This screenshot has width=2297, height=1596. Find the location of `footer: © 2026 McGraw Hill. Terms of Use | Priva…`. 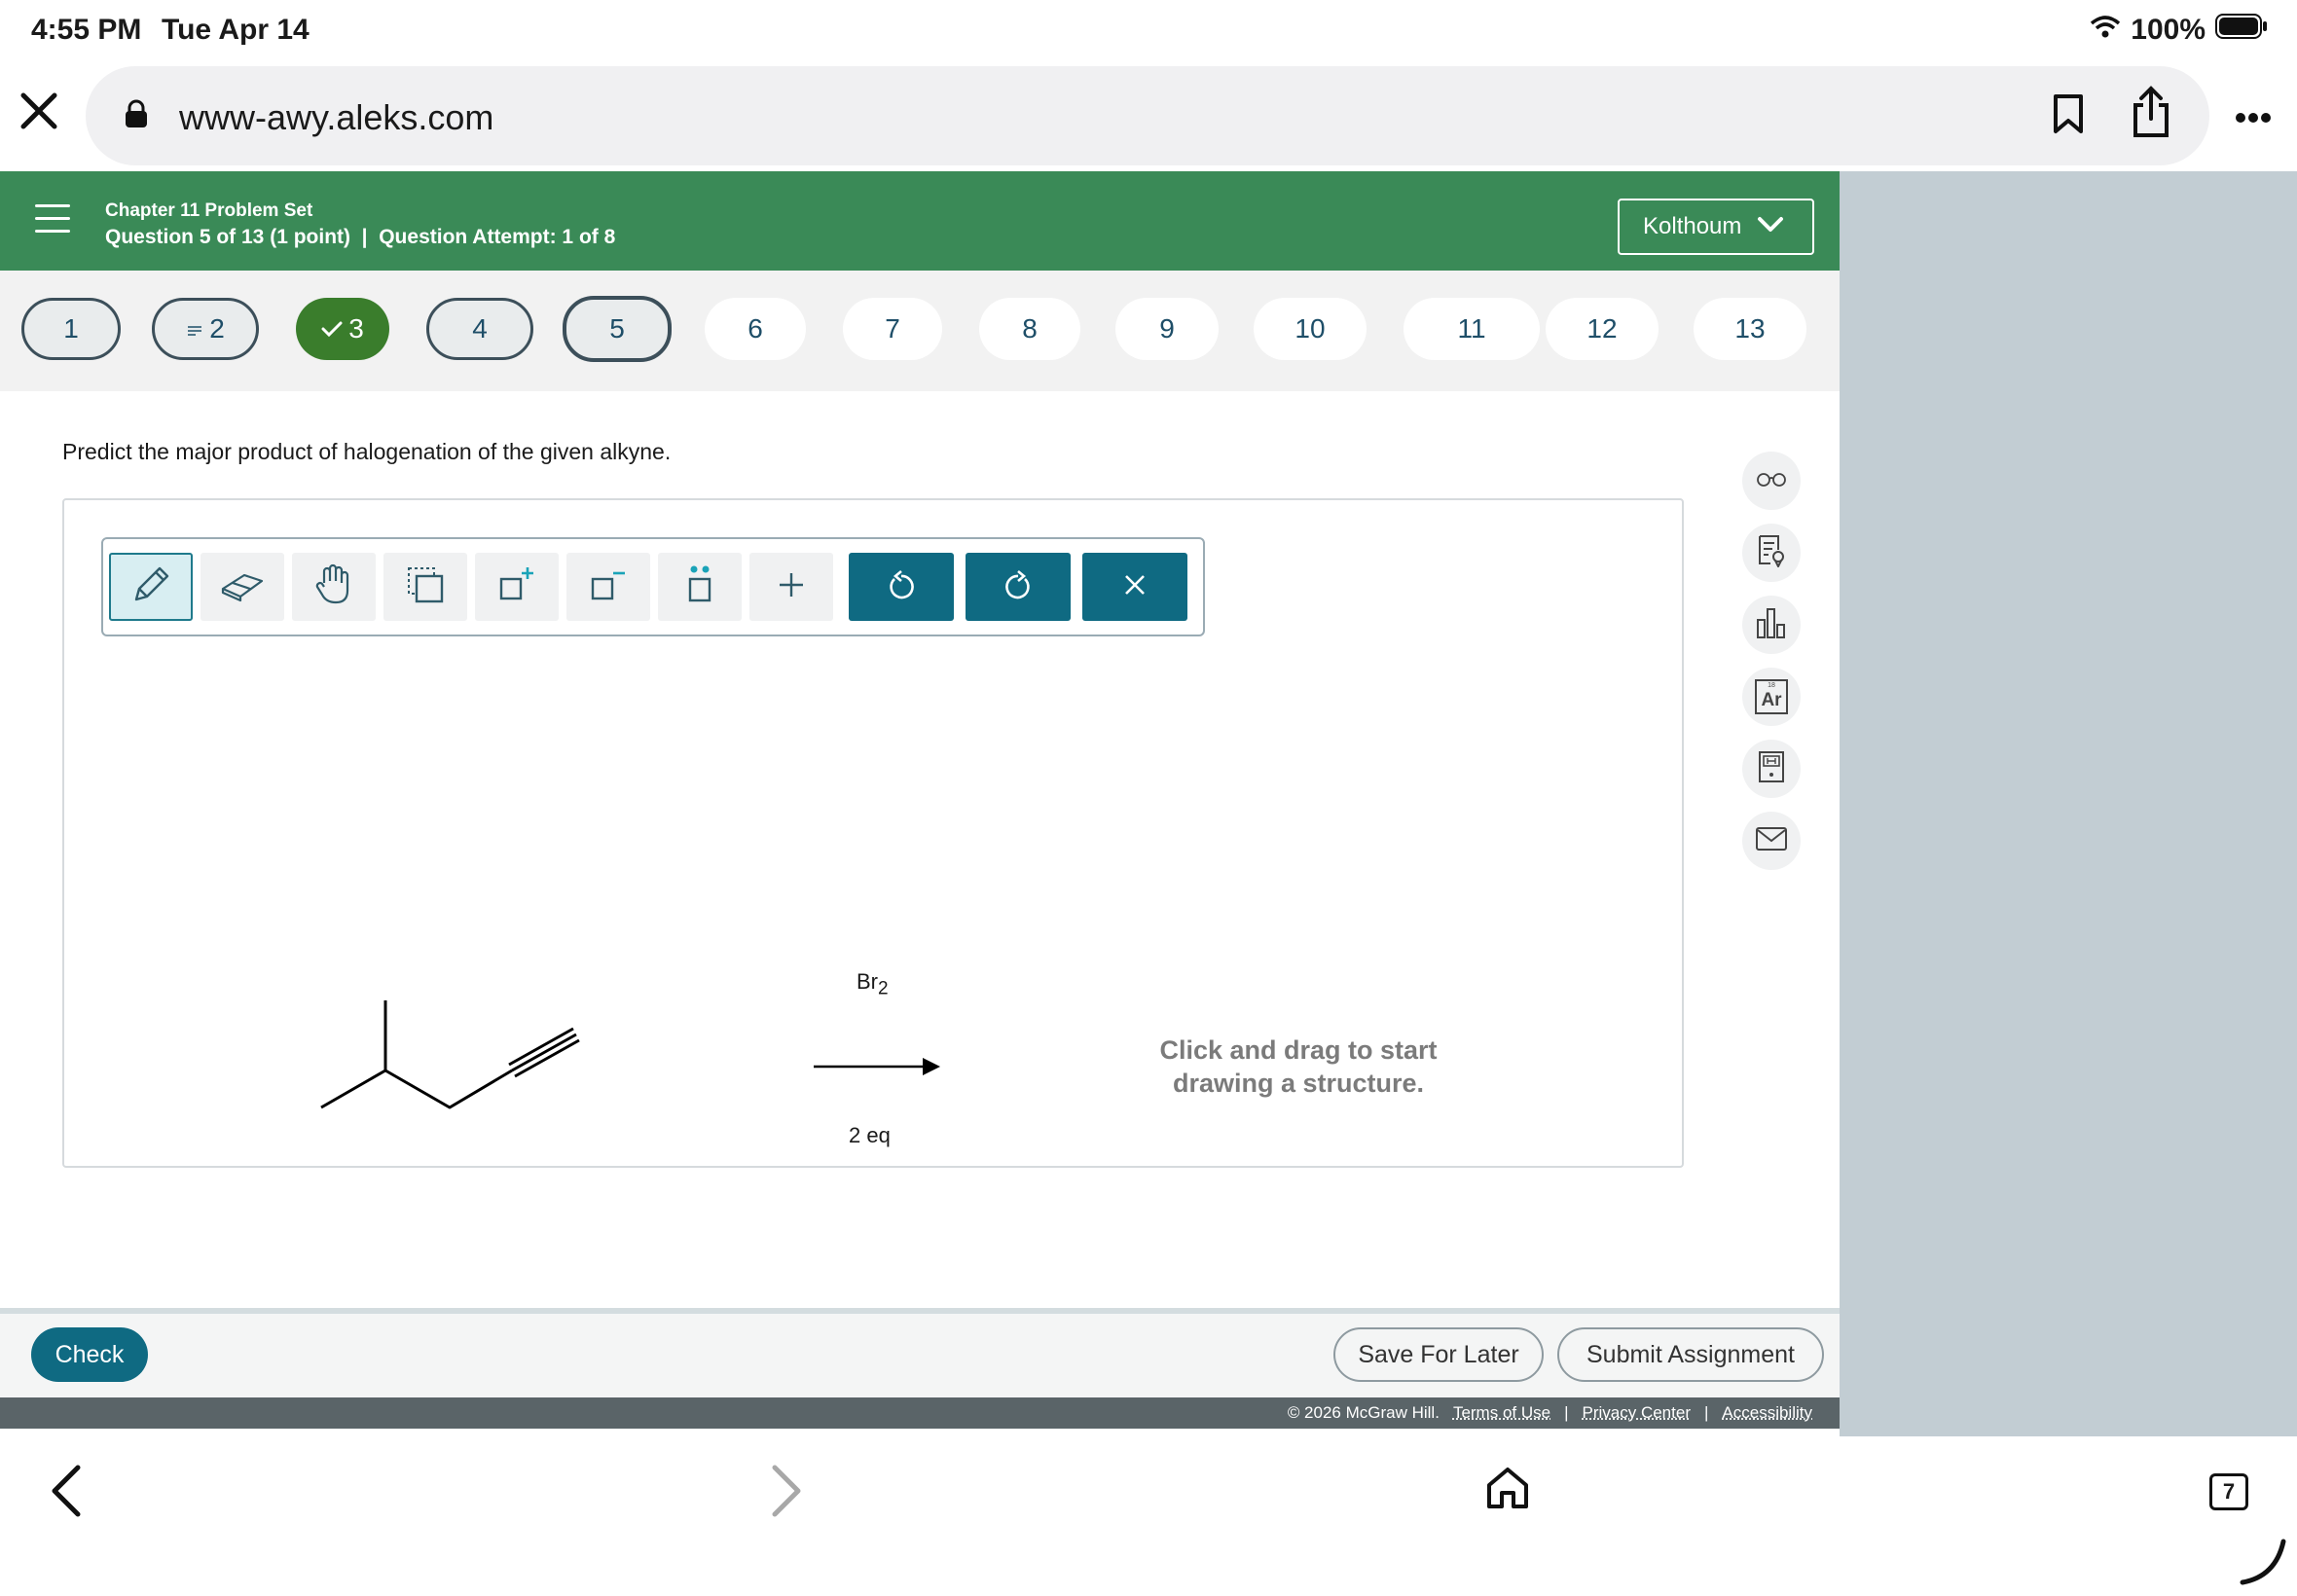

footer: © 2026 McGraw Hill. Terms of Use | Priva… is located at coordinates (920, 1413).